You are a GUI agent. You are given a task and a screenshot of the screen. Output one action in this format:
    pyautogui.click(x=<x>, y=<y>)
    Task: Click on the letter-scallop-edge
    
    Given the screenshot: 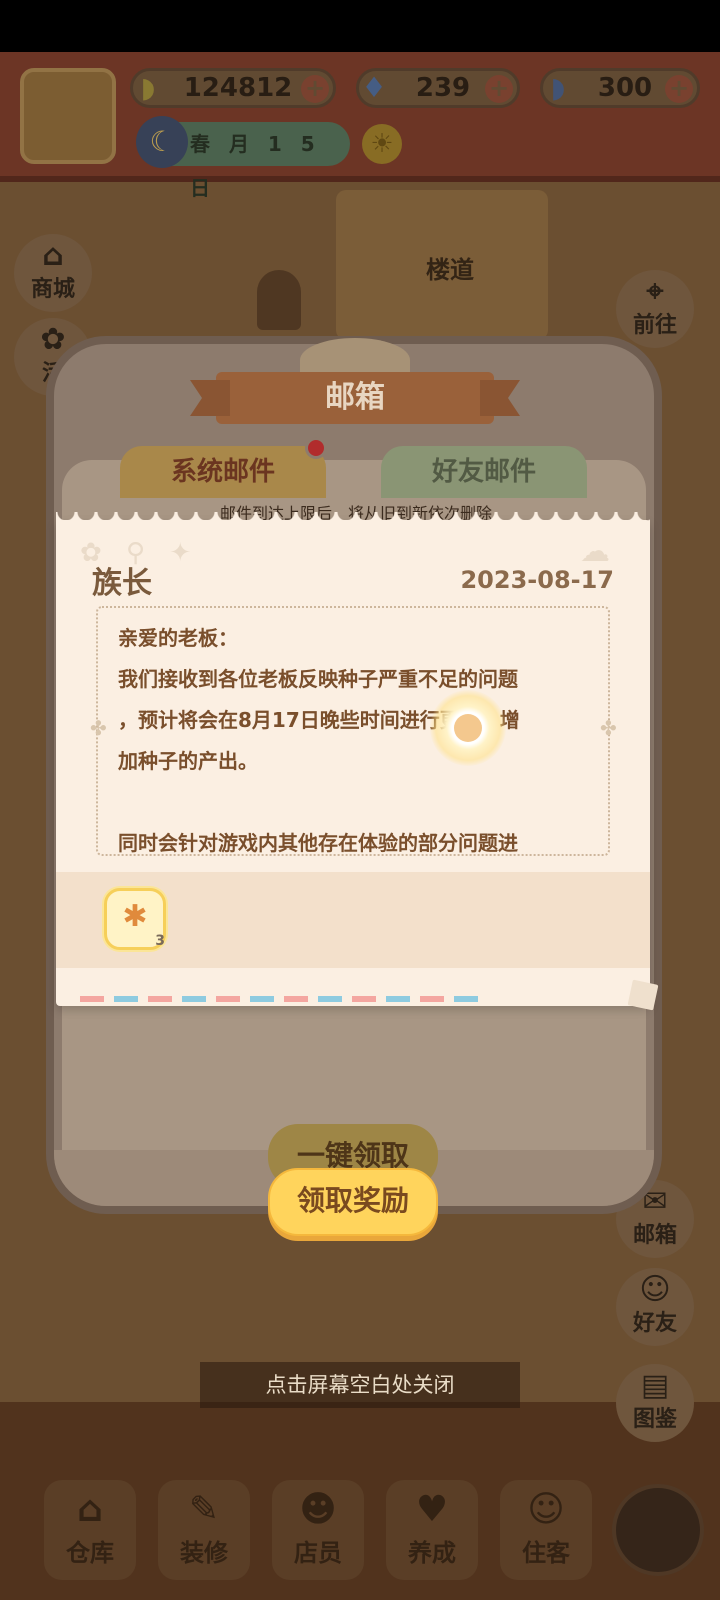 What is the action you would take?
    pyautogui.click(x=353, y=519)
    